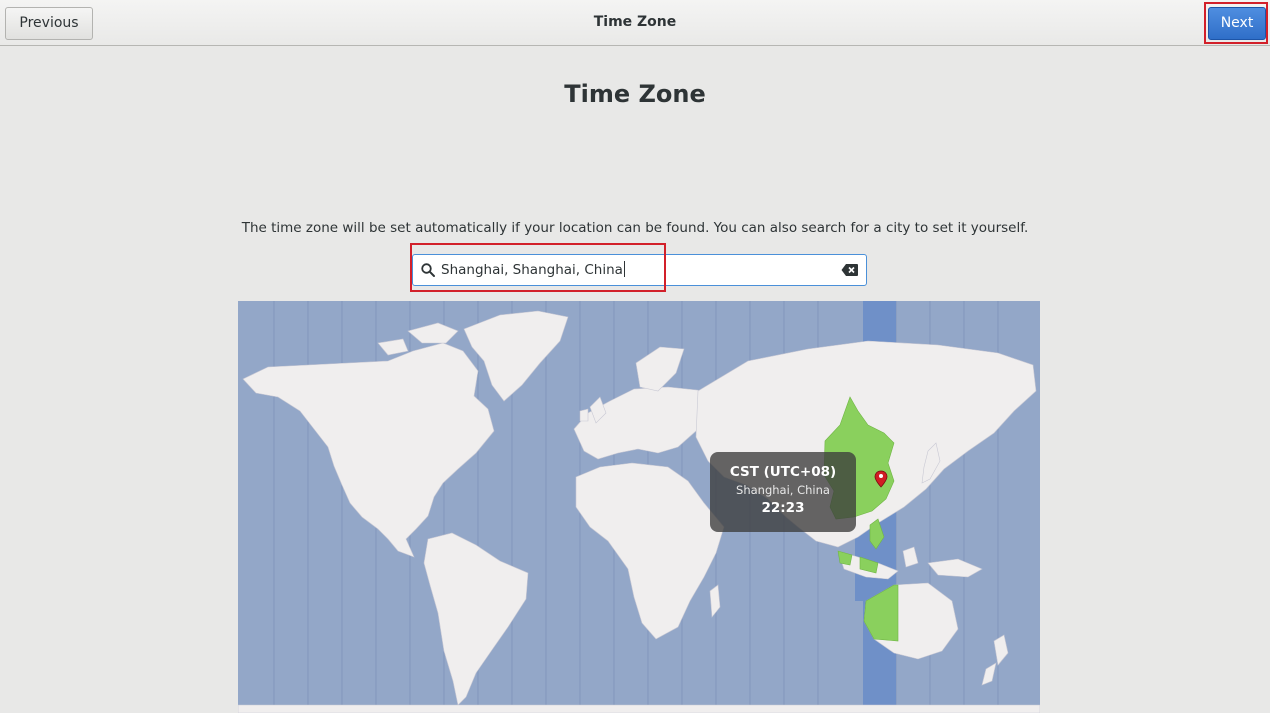 The width and height of the screenshot is (1270, 713). I want to click on header-bar: Previous Time Zone Next, so click(635, 23).